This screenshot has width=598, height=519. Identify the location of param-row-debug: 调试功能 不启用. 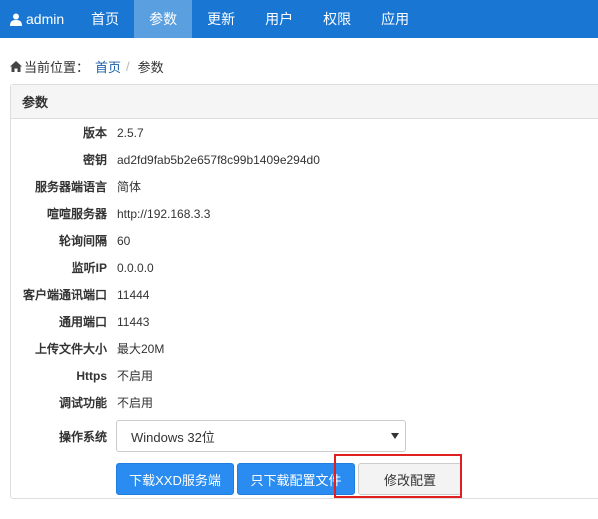
(304, 402).